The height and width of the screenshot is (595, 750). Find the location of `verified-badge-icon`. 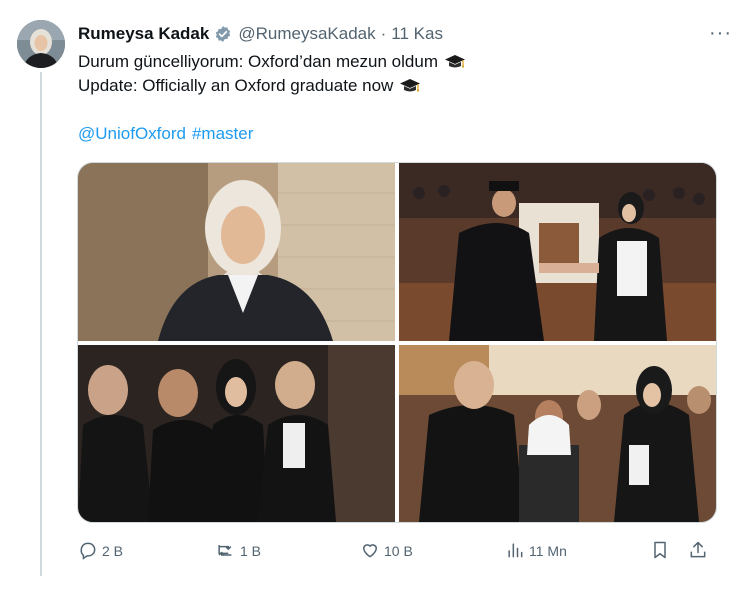

verified-badge-icon is located at coordinates (223, 34).